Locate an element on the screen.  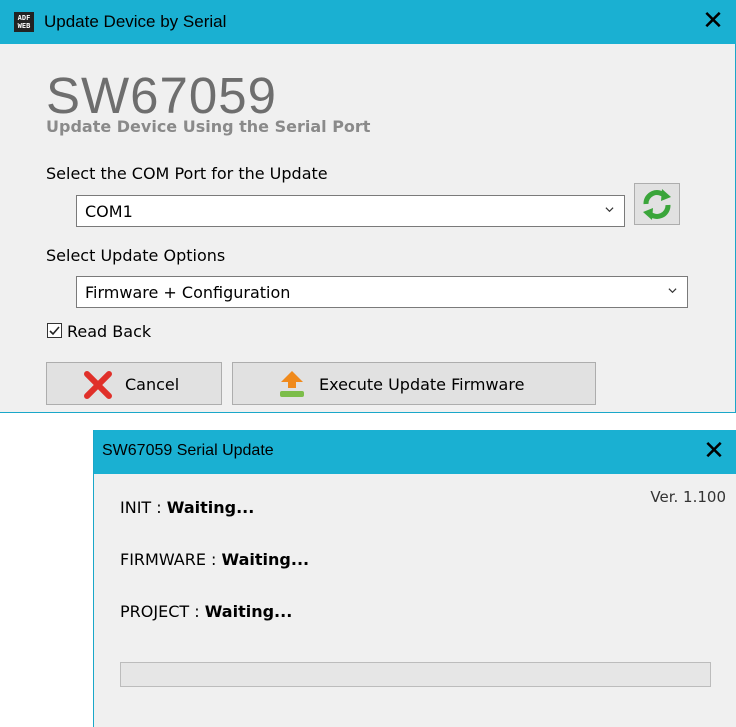
refresh-icon is located at coordinates (657, 204).